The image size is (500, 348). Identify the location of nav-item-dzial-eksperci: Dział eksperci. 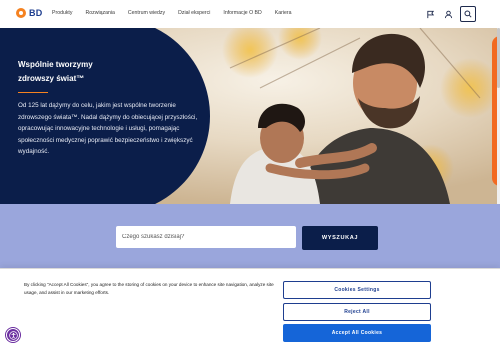
(194, 13).